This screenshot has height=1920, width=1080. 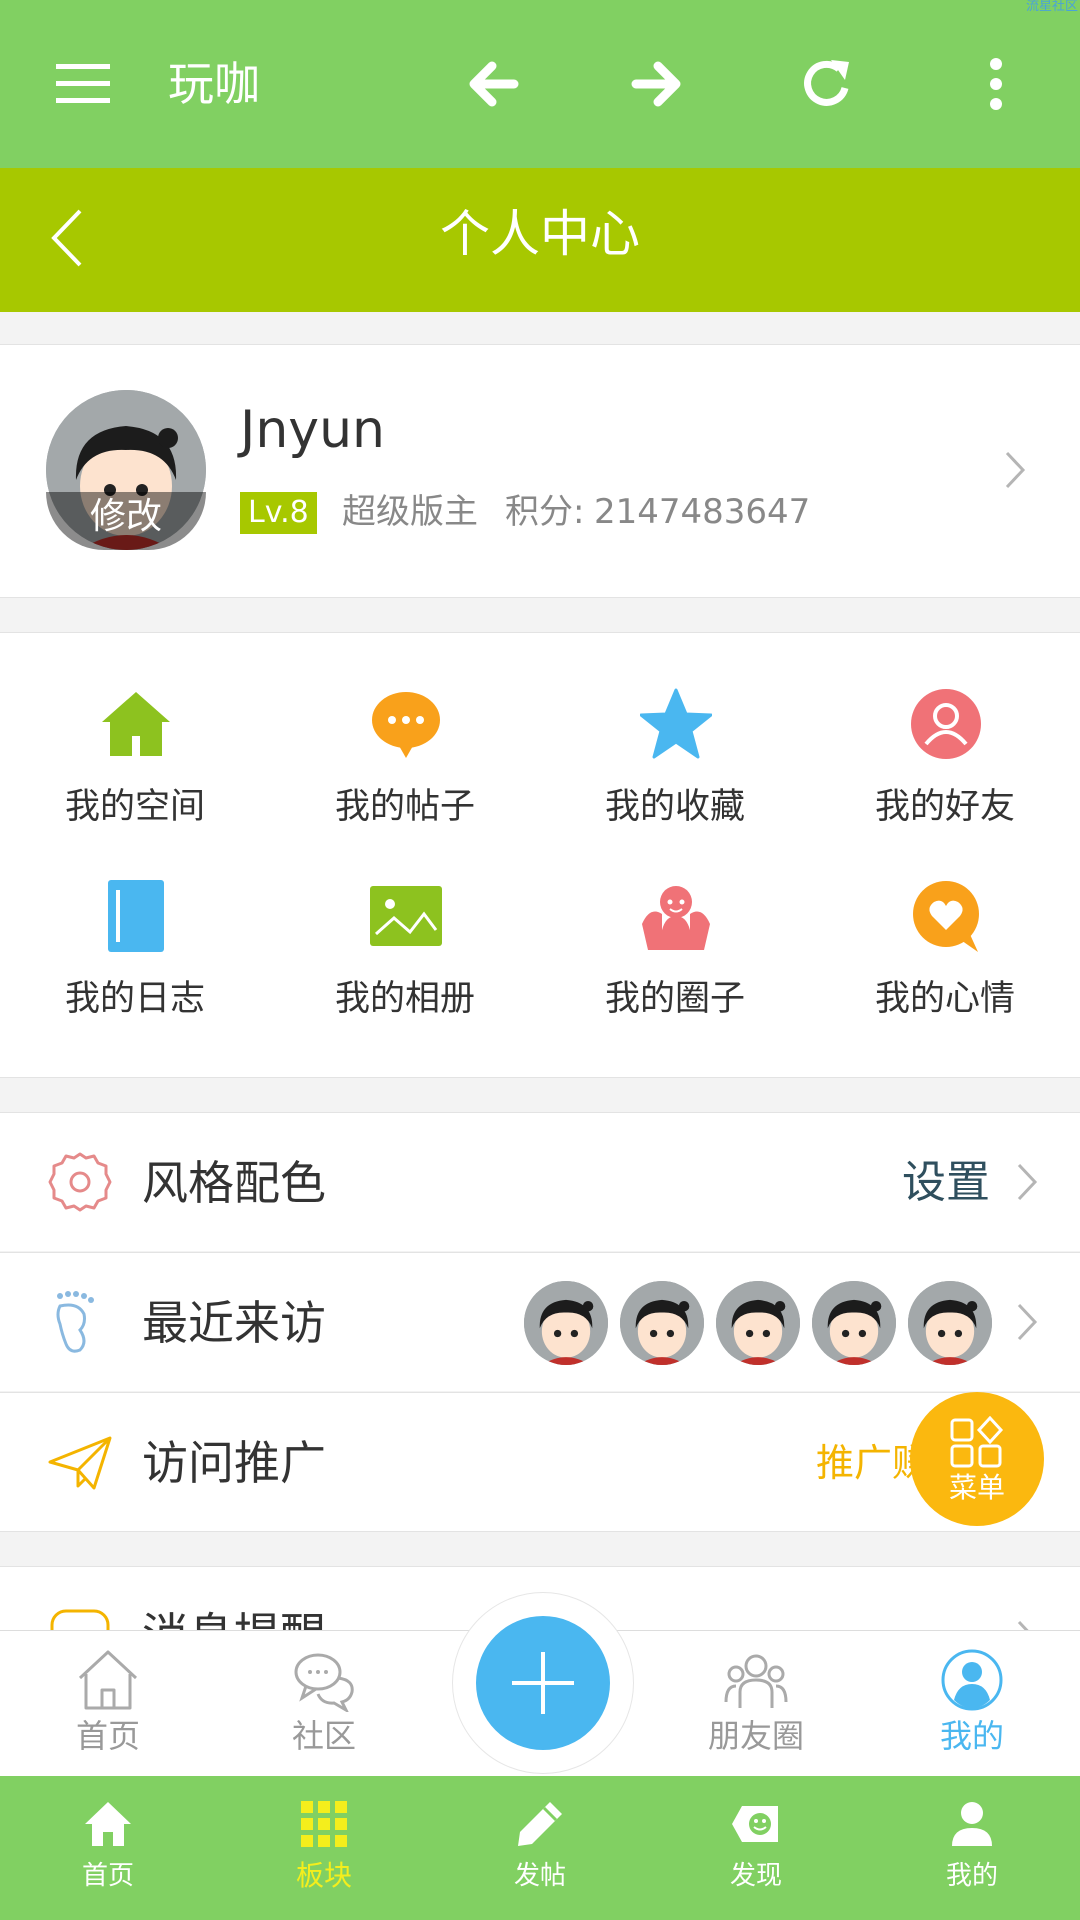 I want to click on floating-menu-label: 菜单, so click(x=976, y=1487).